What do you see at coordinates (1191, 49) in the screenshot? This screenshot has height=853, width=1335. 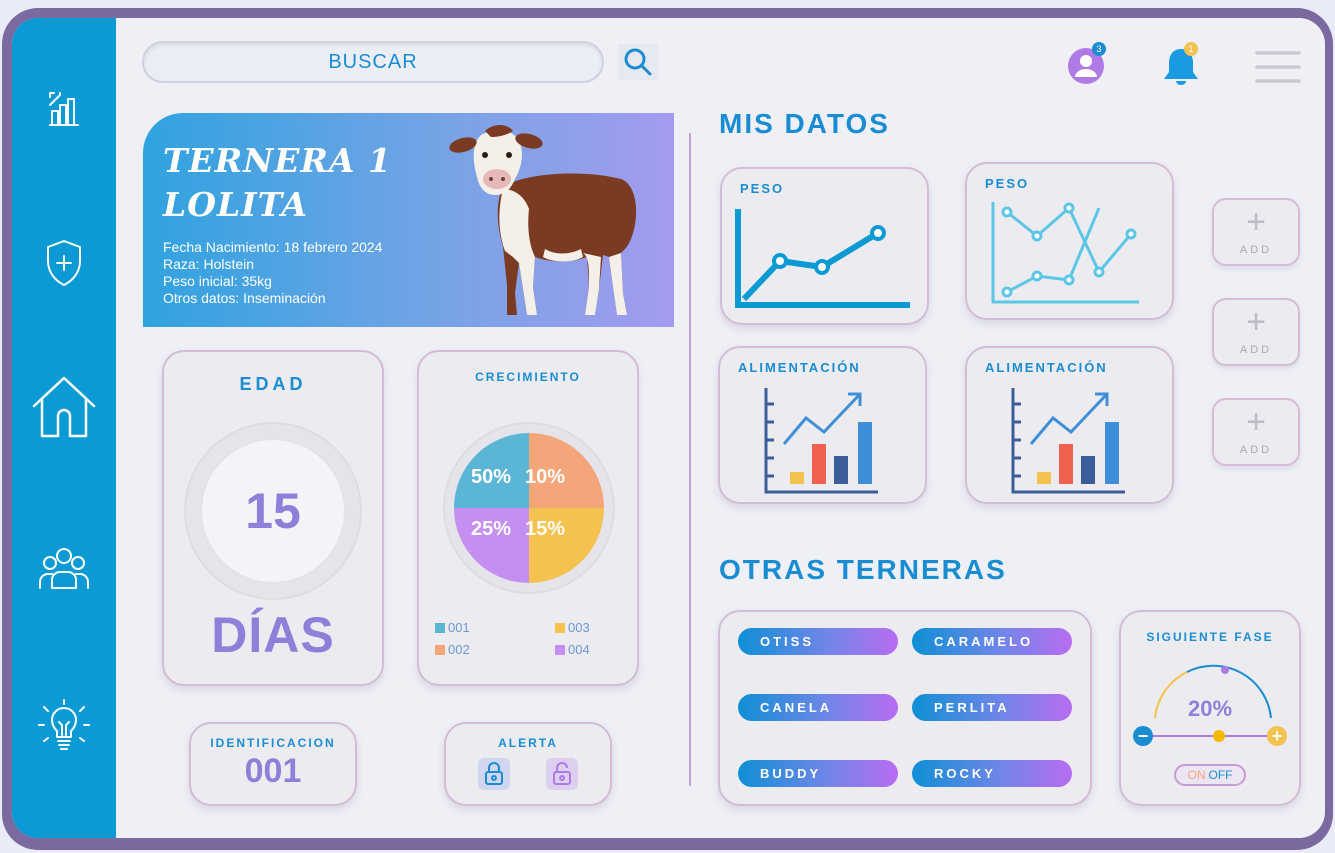 I see `notification-badge: 1` at bounding box center [1191, 49].